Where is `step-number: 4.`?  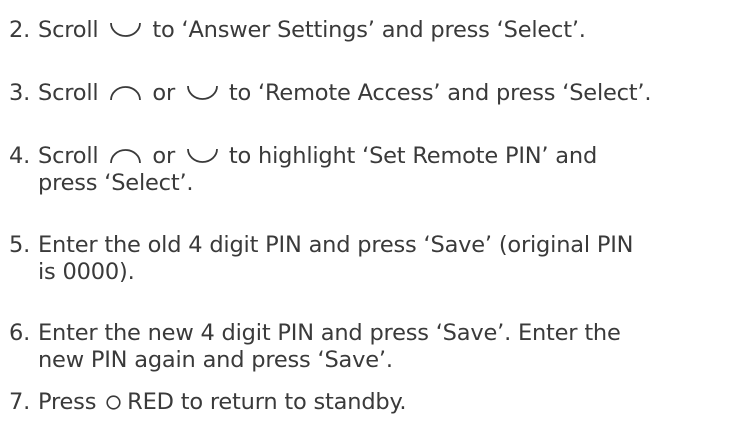 step-number: 4. is located at coordinates (20, 156).